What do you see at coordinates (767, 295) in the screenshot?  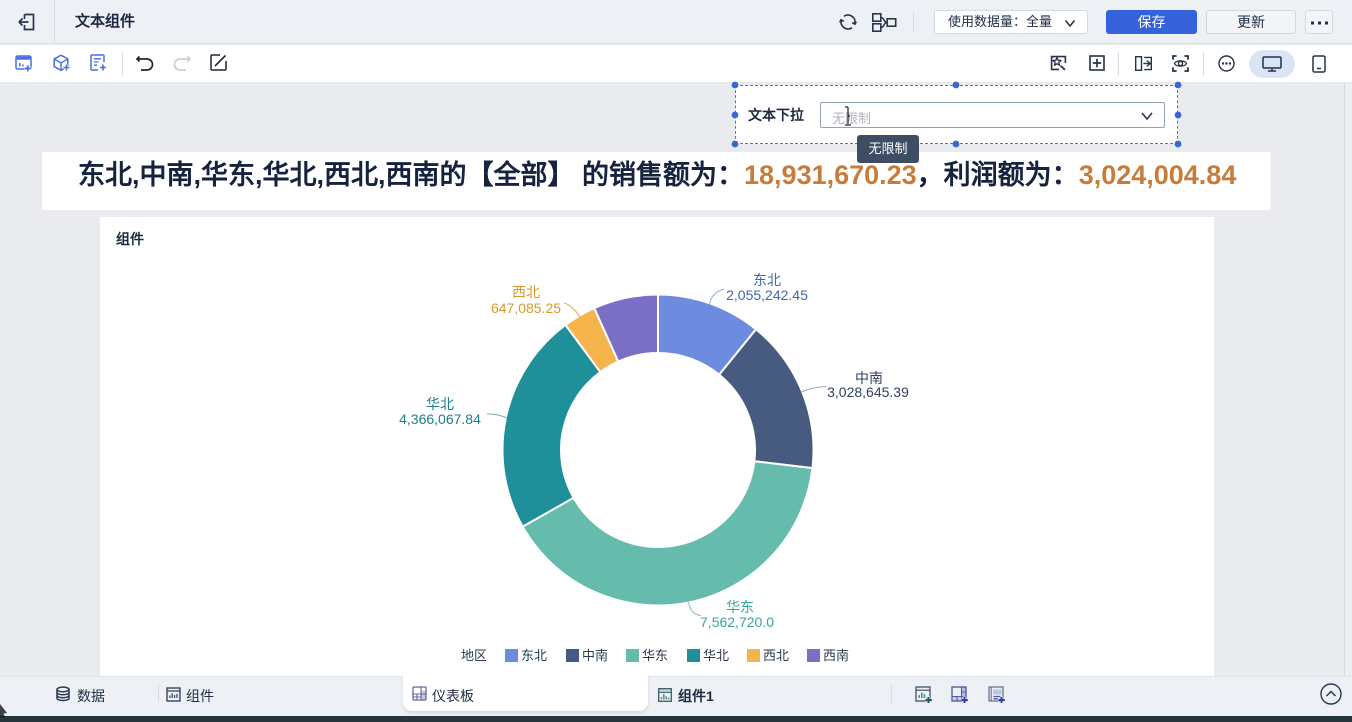 I see `svg-text: 2,055,242.45` at bounding box center [767, 295].